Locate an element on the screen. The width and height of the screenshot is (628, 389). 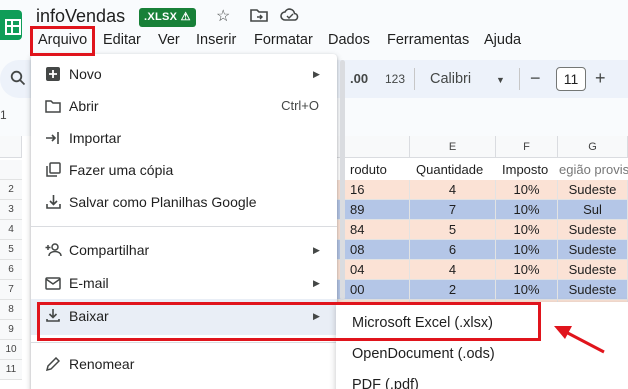
table-cell: 6 is located at coordinates (453, 250).